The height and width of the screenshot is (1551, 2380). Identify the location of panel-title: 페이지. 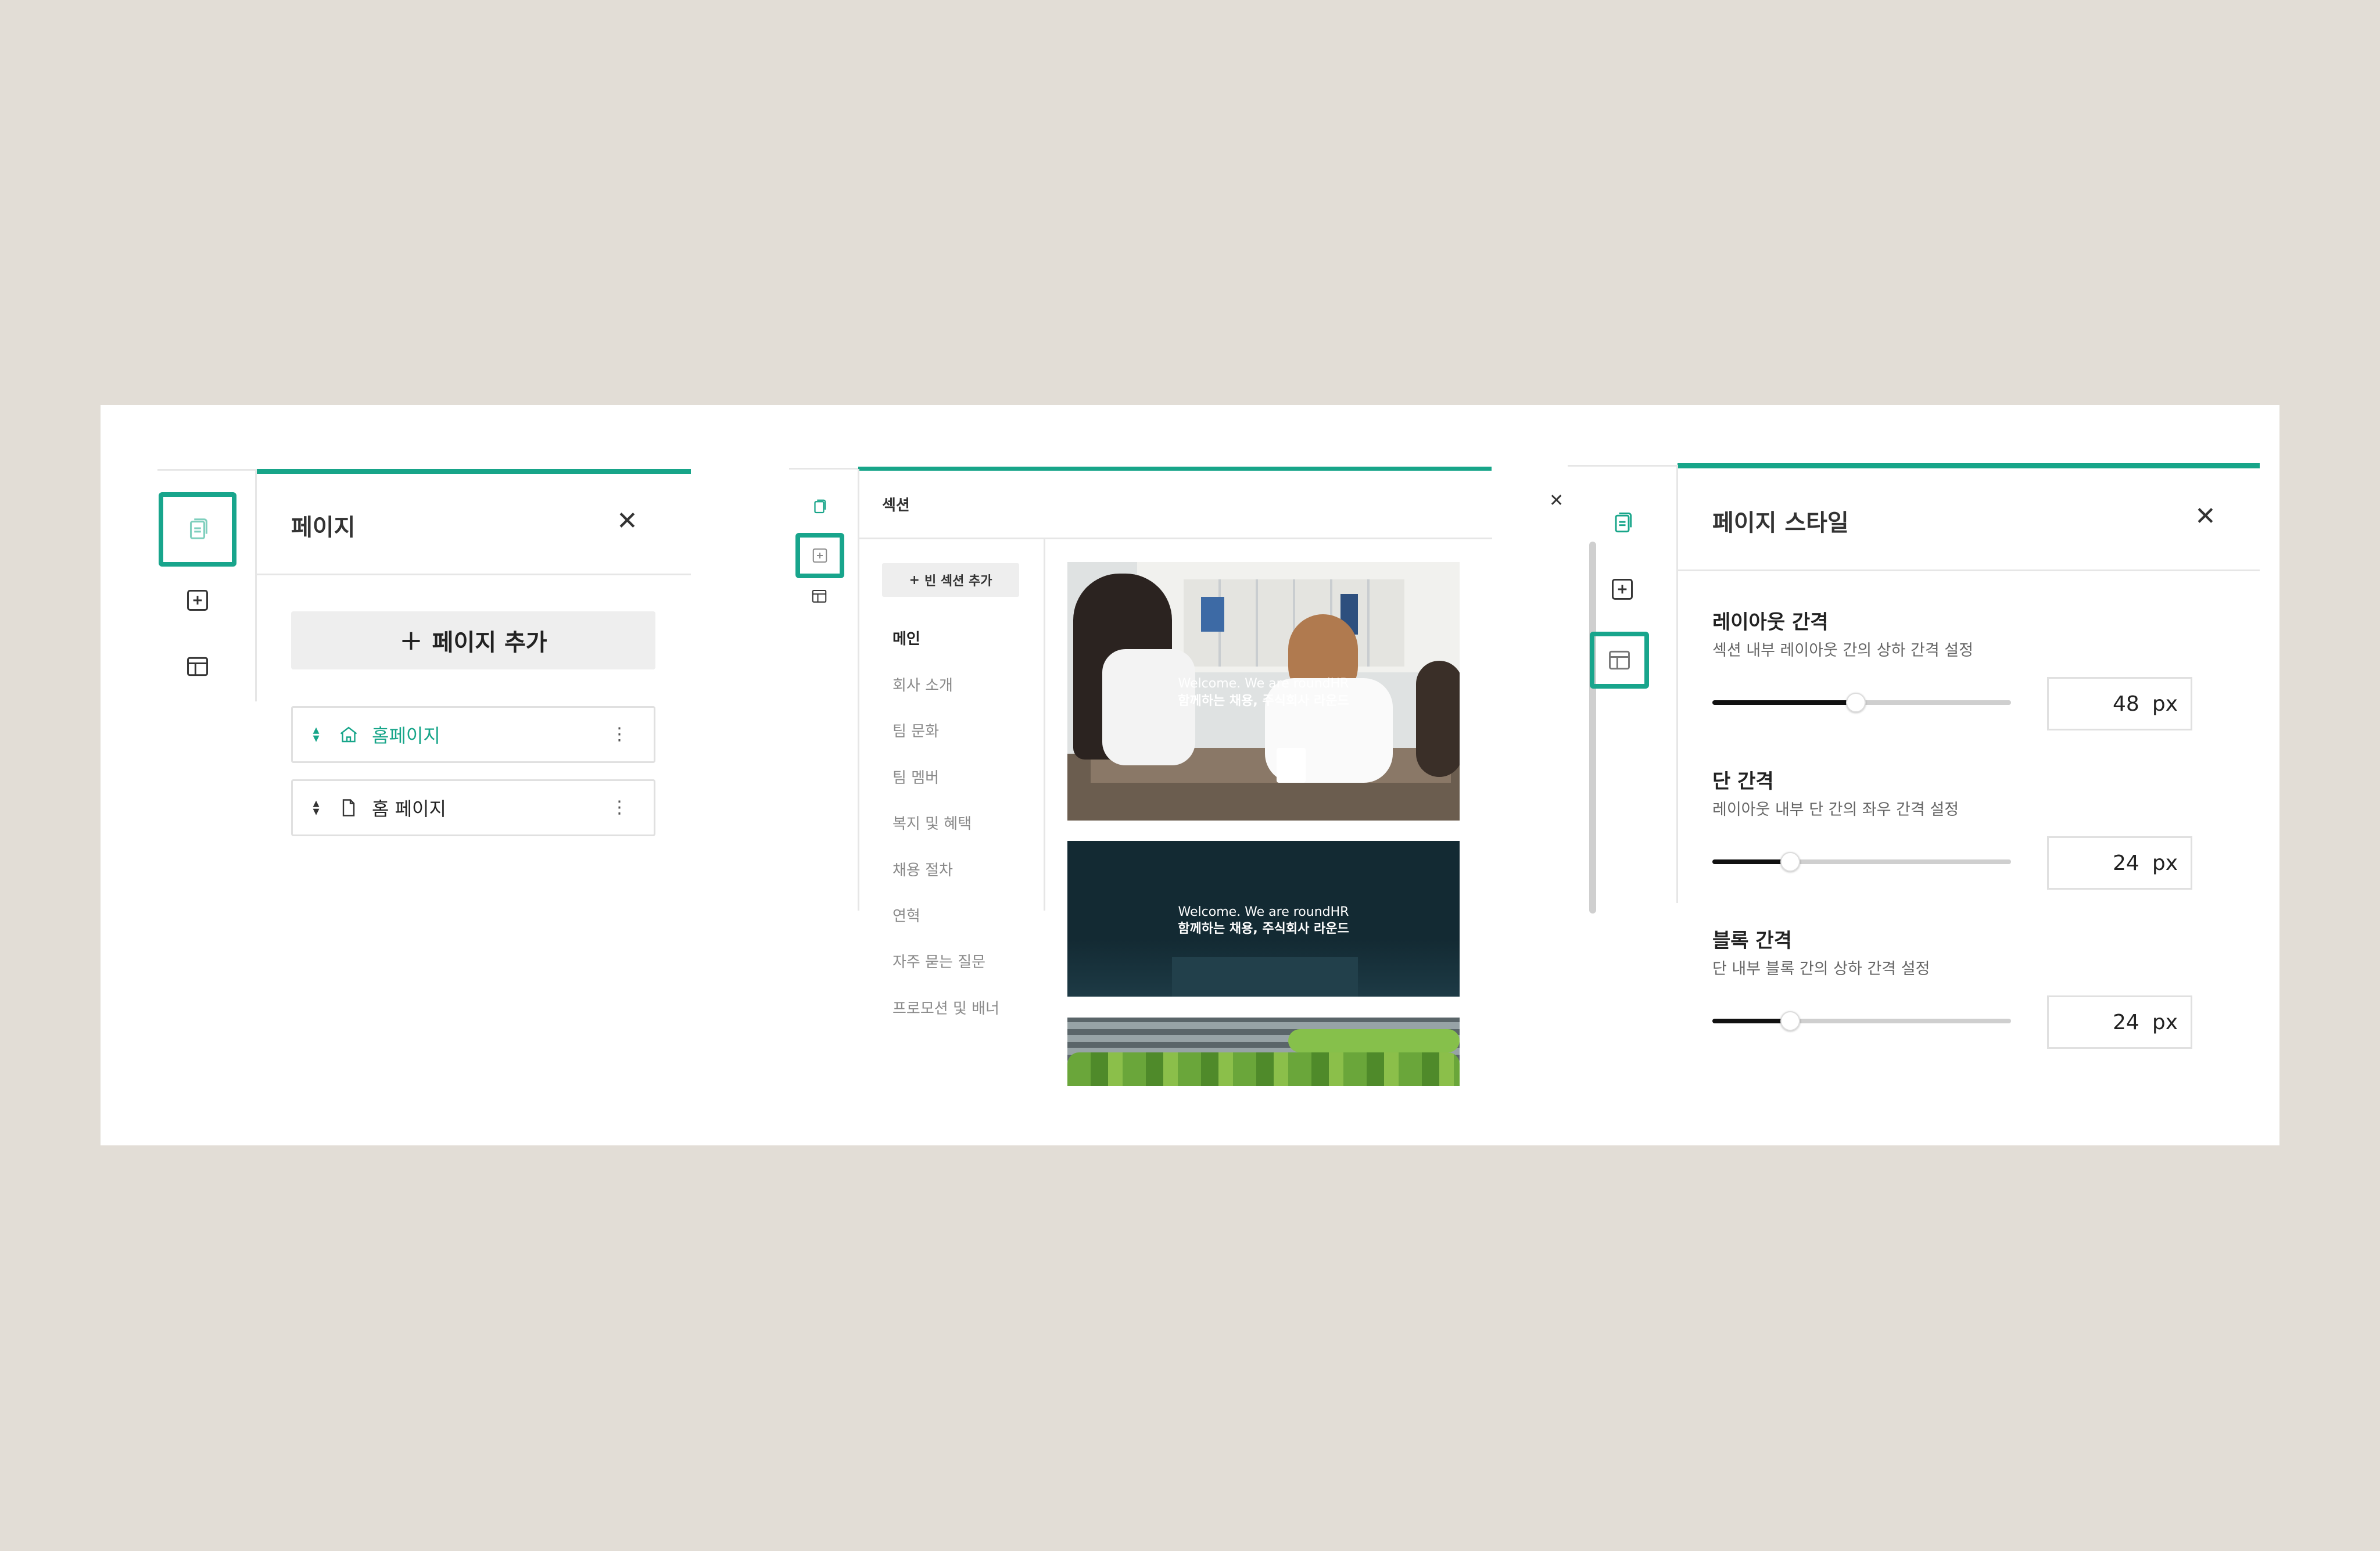
(324, 527).